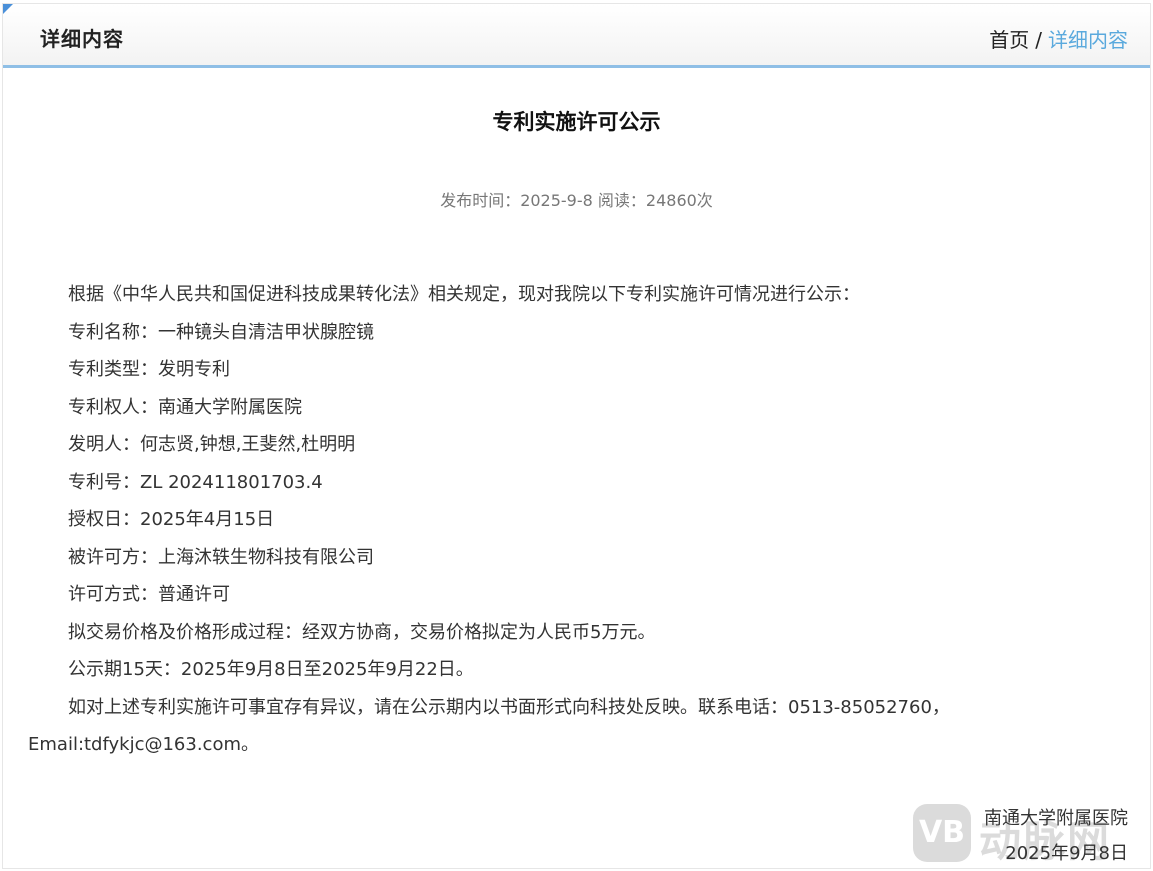 This screenshot has height=871, width=1153. Describe the element at coordinates (576, 36) in the screenshot. I see `header-bar: 详细内容 首页 / 详细内容` at that location.